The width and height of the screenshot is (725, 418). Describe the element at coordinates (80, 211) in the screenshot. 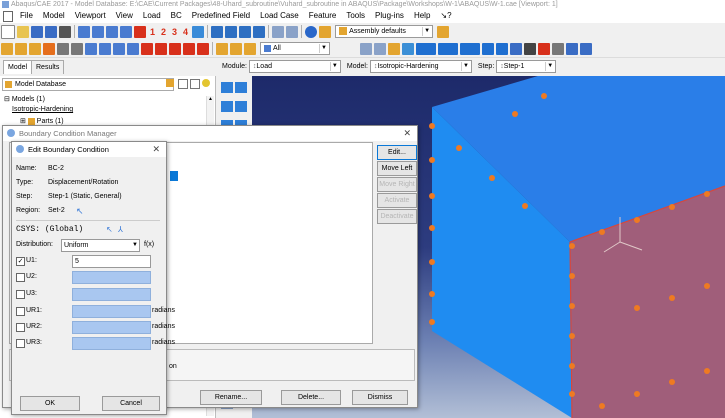

I see `select-region-arrow-icon: ↖` at that location.